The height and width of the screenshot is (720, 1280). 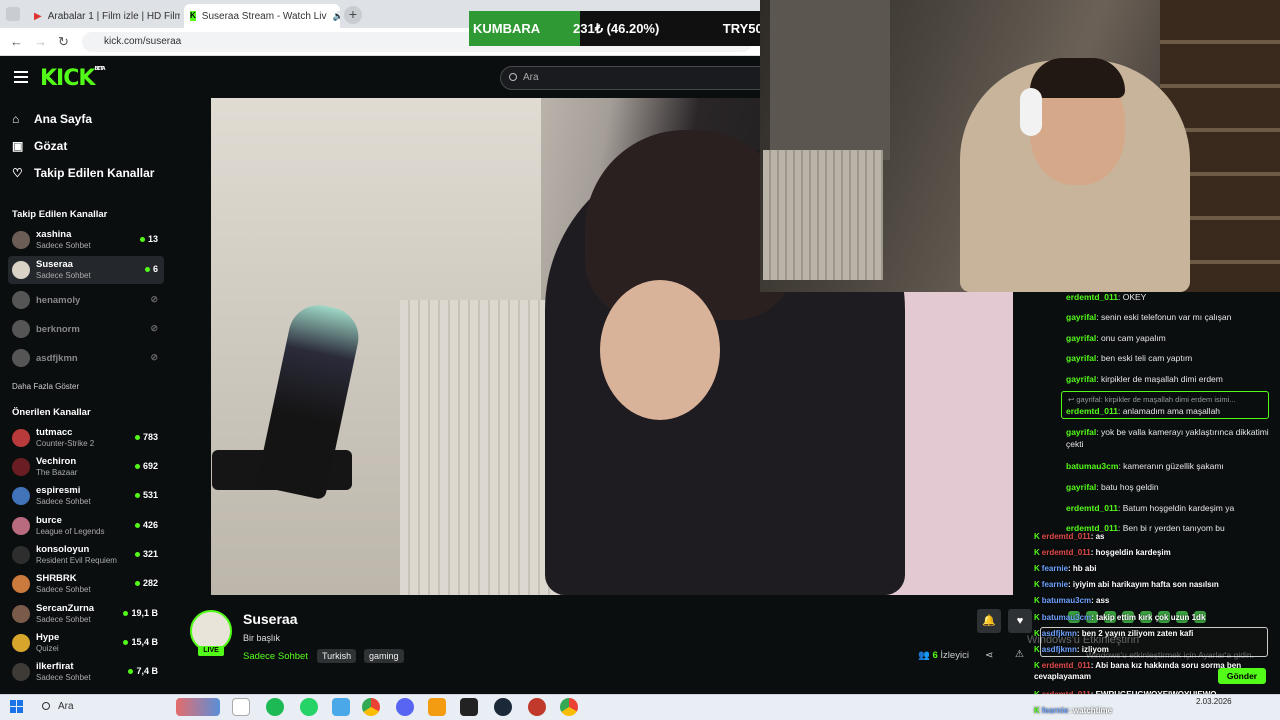 I want to click on viewer-count-label: İzleyici, so click(x=954, y=655).